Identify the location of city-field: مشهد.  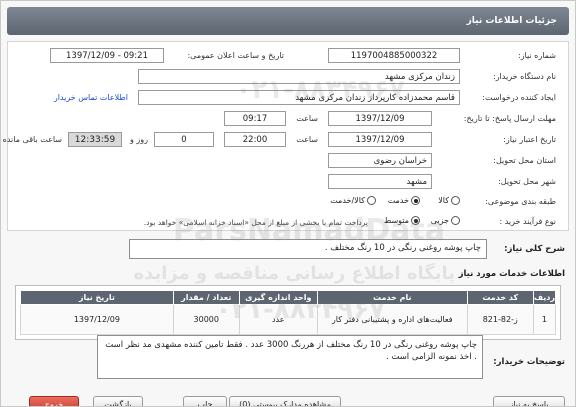
(380, 181).